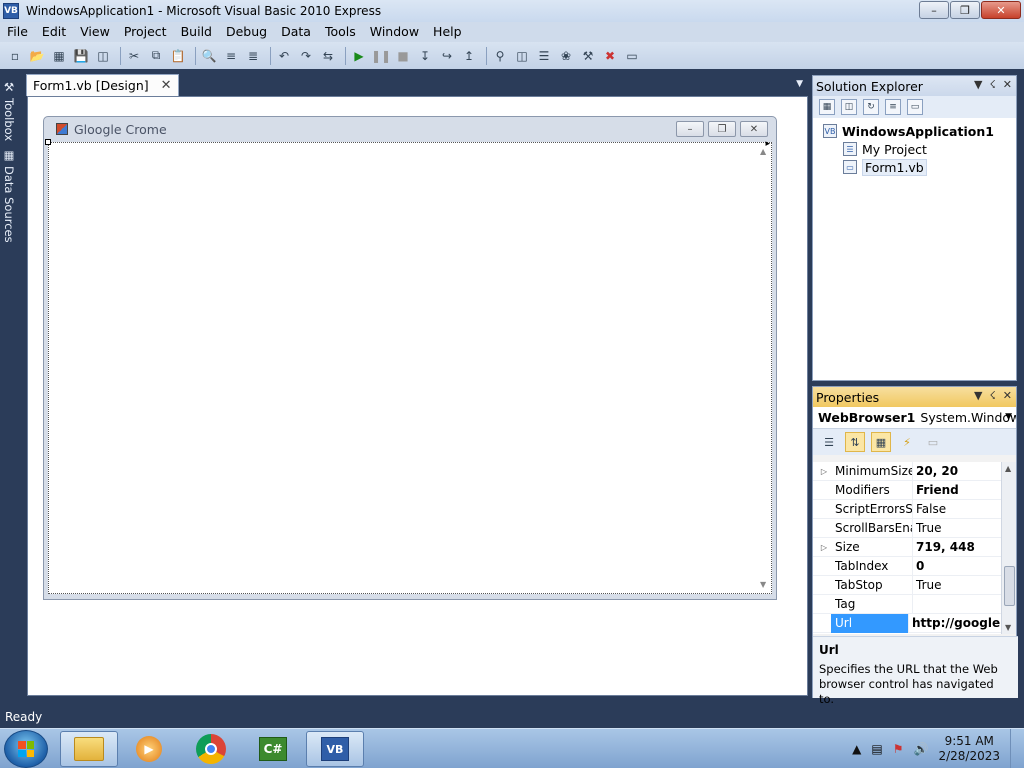 This screenshot has width=1024, height=768. Describe the element at coordinates (919, 131) in the screenshot. I see `tree-item-project: VB WindowsApplication1` at that location.